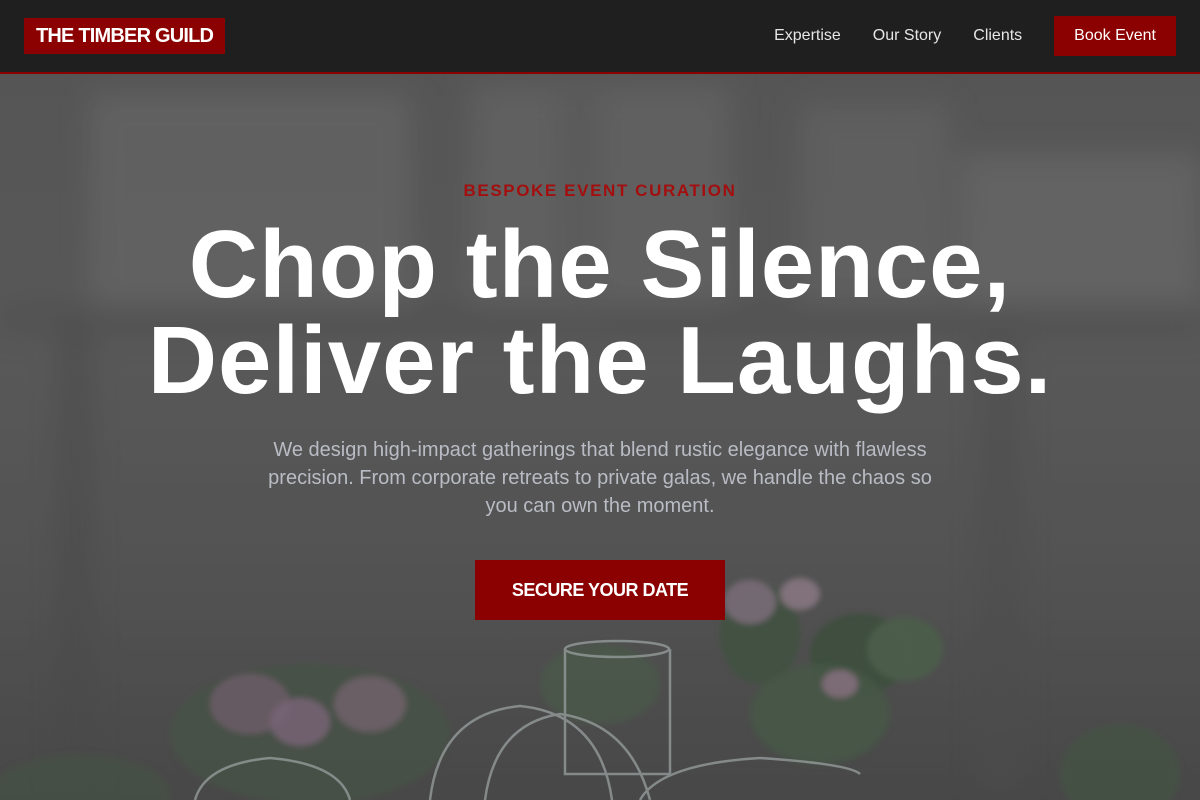 This screenshot has width=1200, height=800. I want to click on secure-your-date-button: SECURE YOUR DATE, so click(600, 590).